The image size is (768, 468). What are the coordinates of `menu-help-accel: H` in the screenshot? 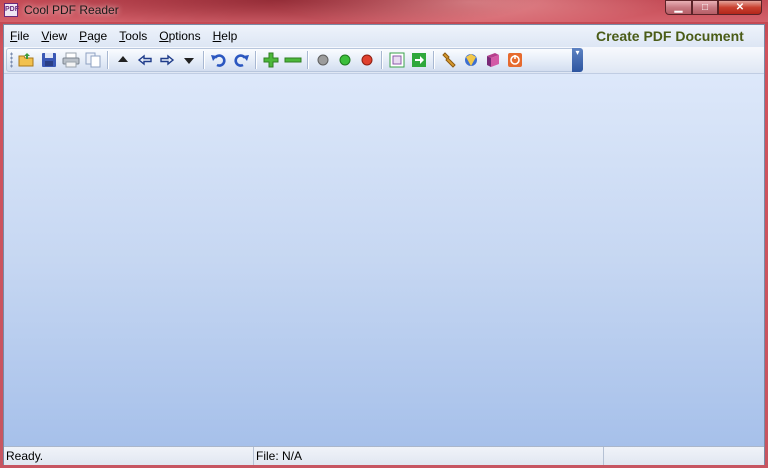 It's located at (217, 36).